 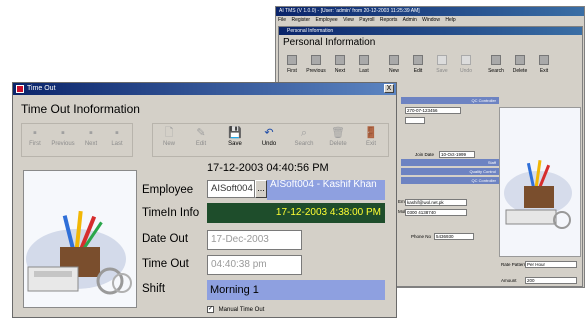 I want to click on dateout-field: 17-Dec-2003, so click(x=254, y=240).